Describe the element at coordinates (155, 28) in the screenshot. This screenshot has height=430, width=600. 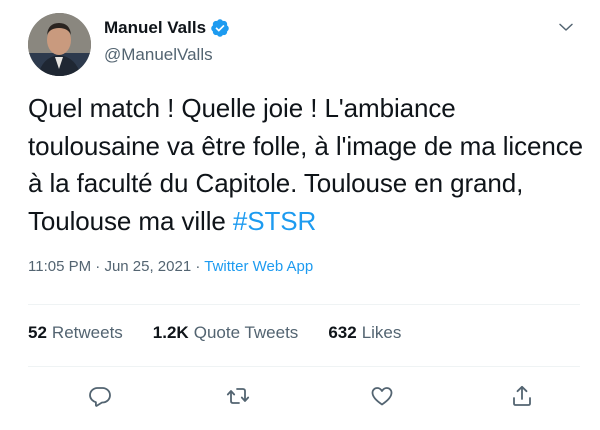
I see `author-display-name: Manuel Valls` at that location.